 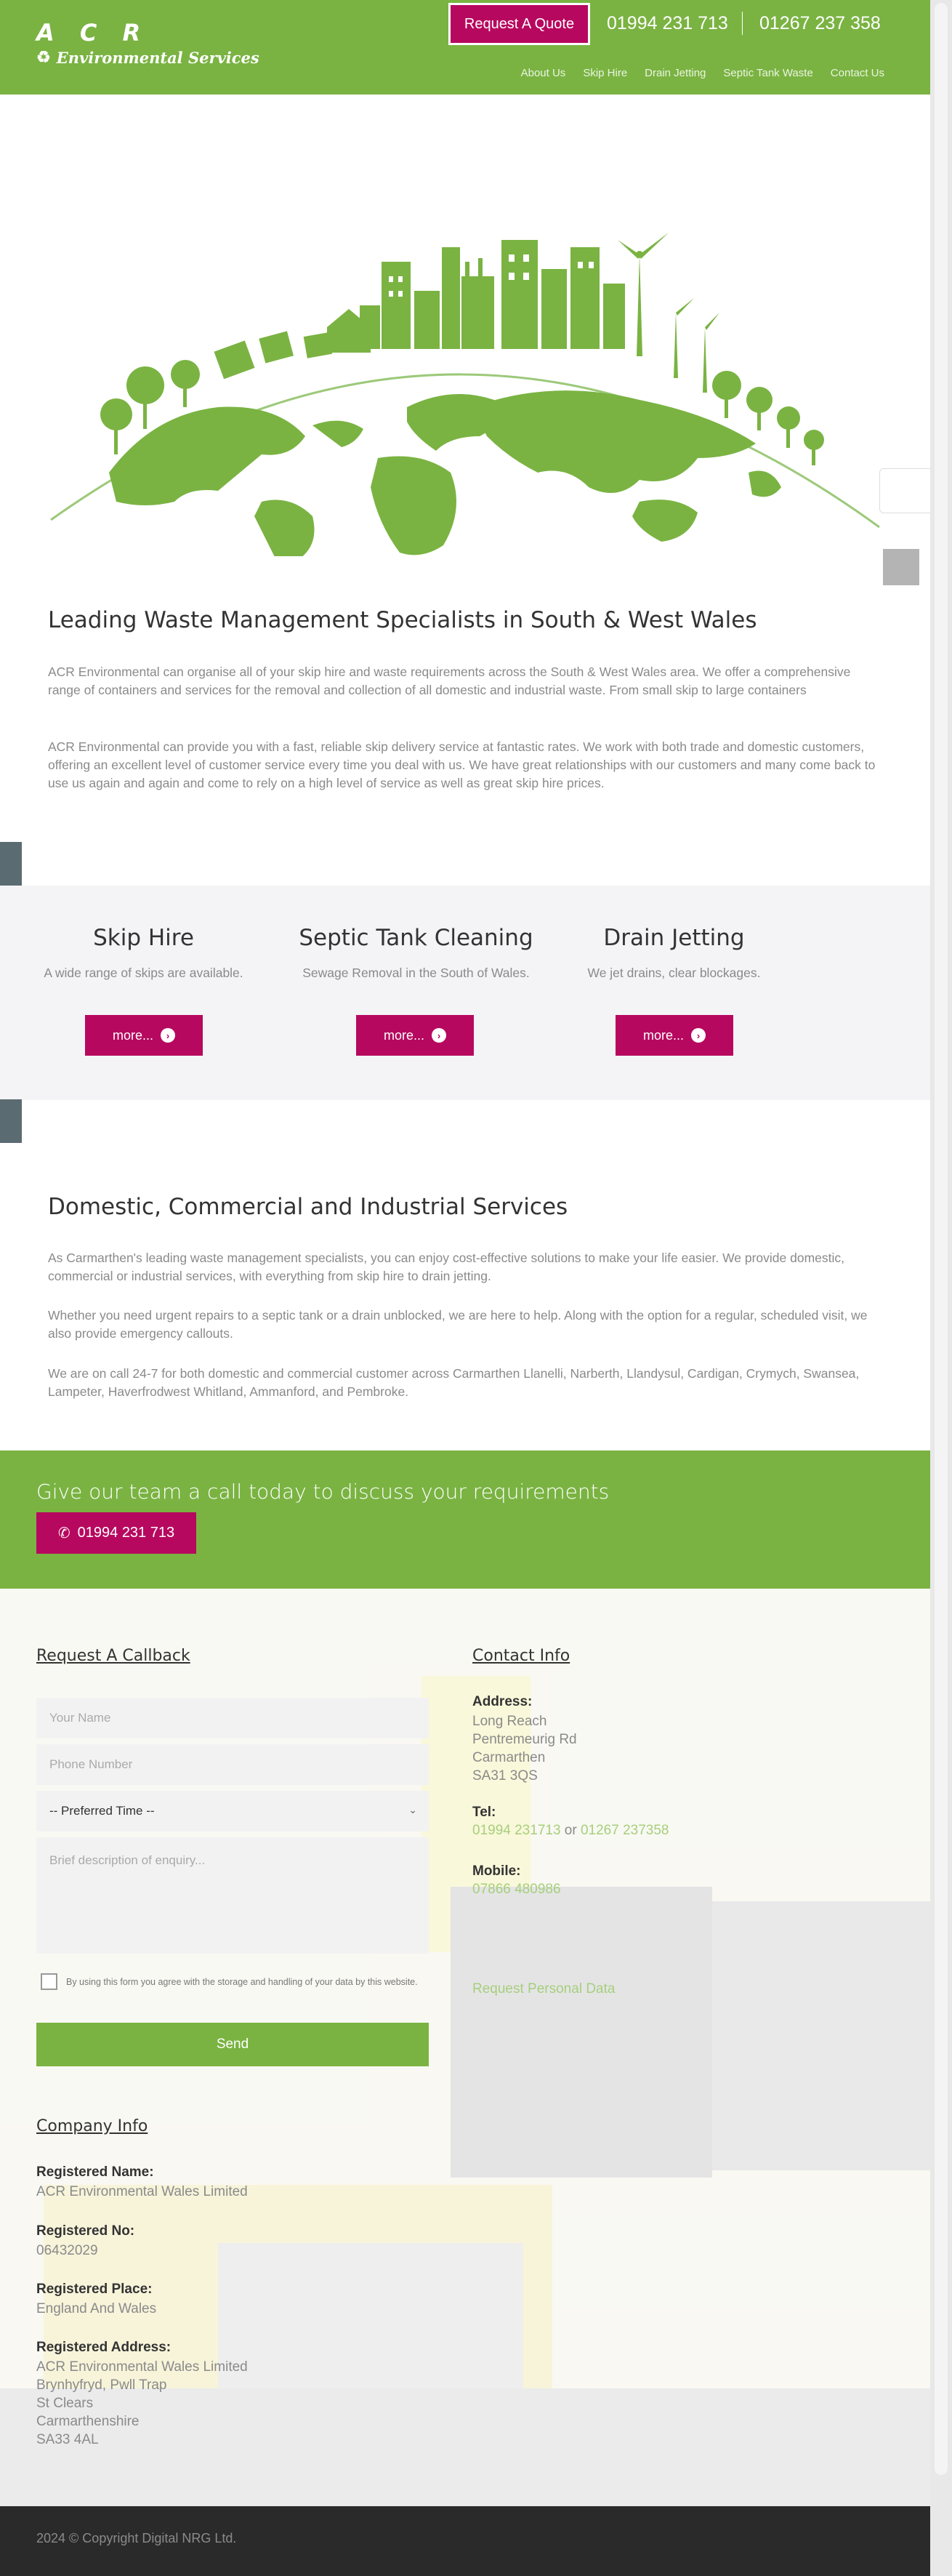 I want to click on company-info-title: Company Info, so click(x=92, y=2126).